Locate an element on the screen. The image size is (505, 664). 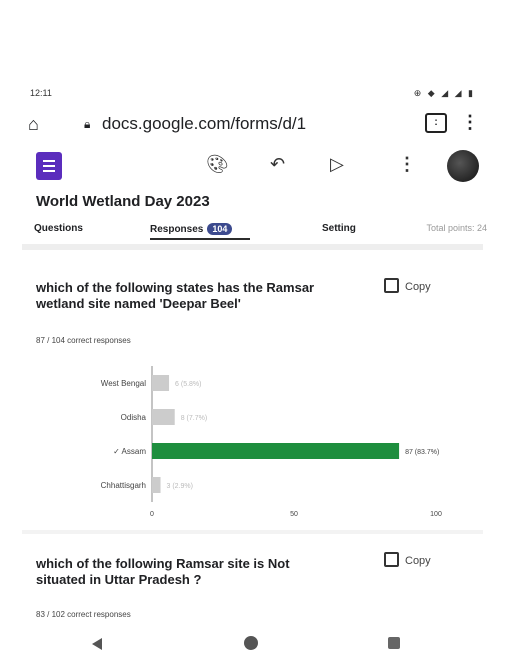
status-icons: ⊕ ◆ ◢ ◢ ▮ is located at coordinates (444, 93).